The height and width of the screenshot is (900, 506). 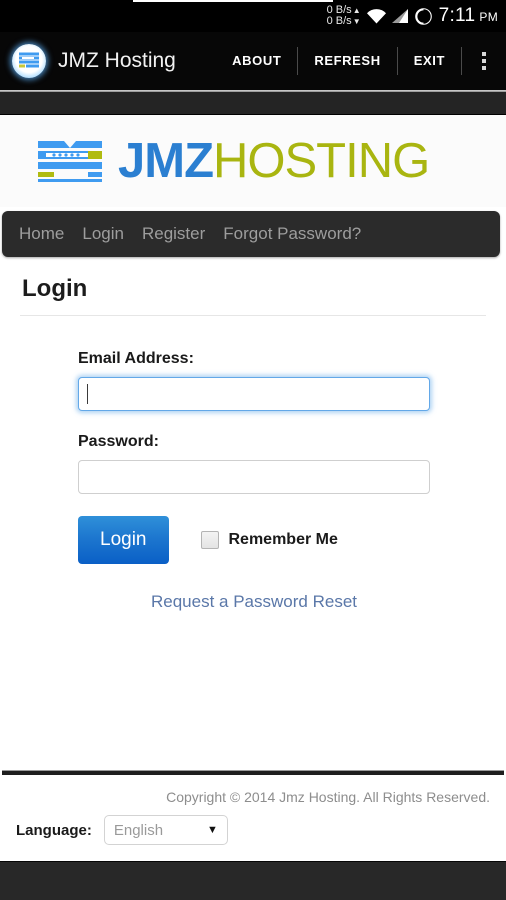 I want to click on app-title: JMZ Hosting, so click(x=117, y=60).